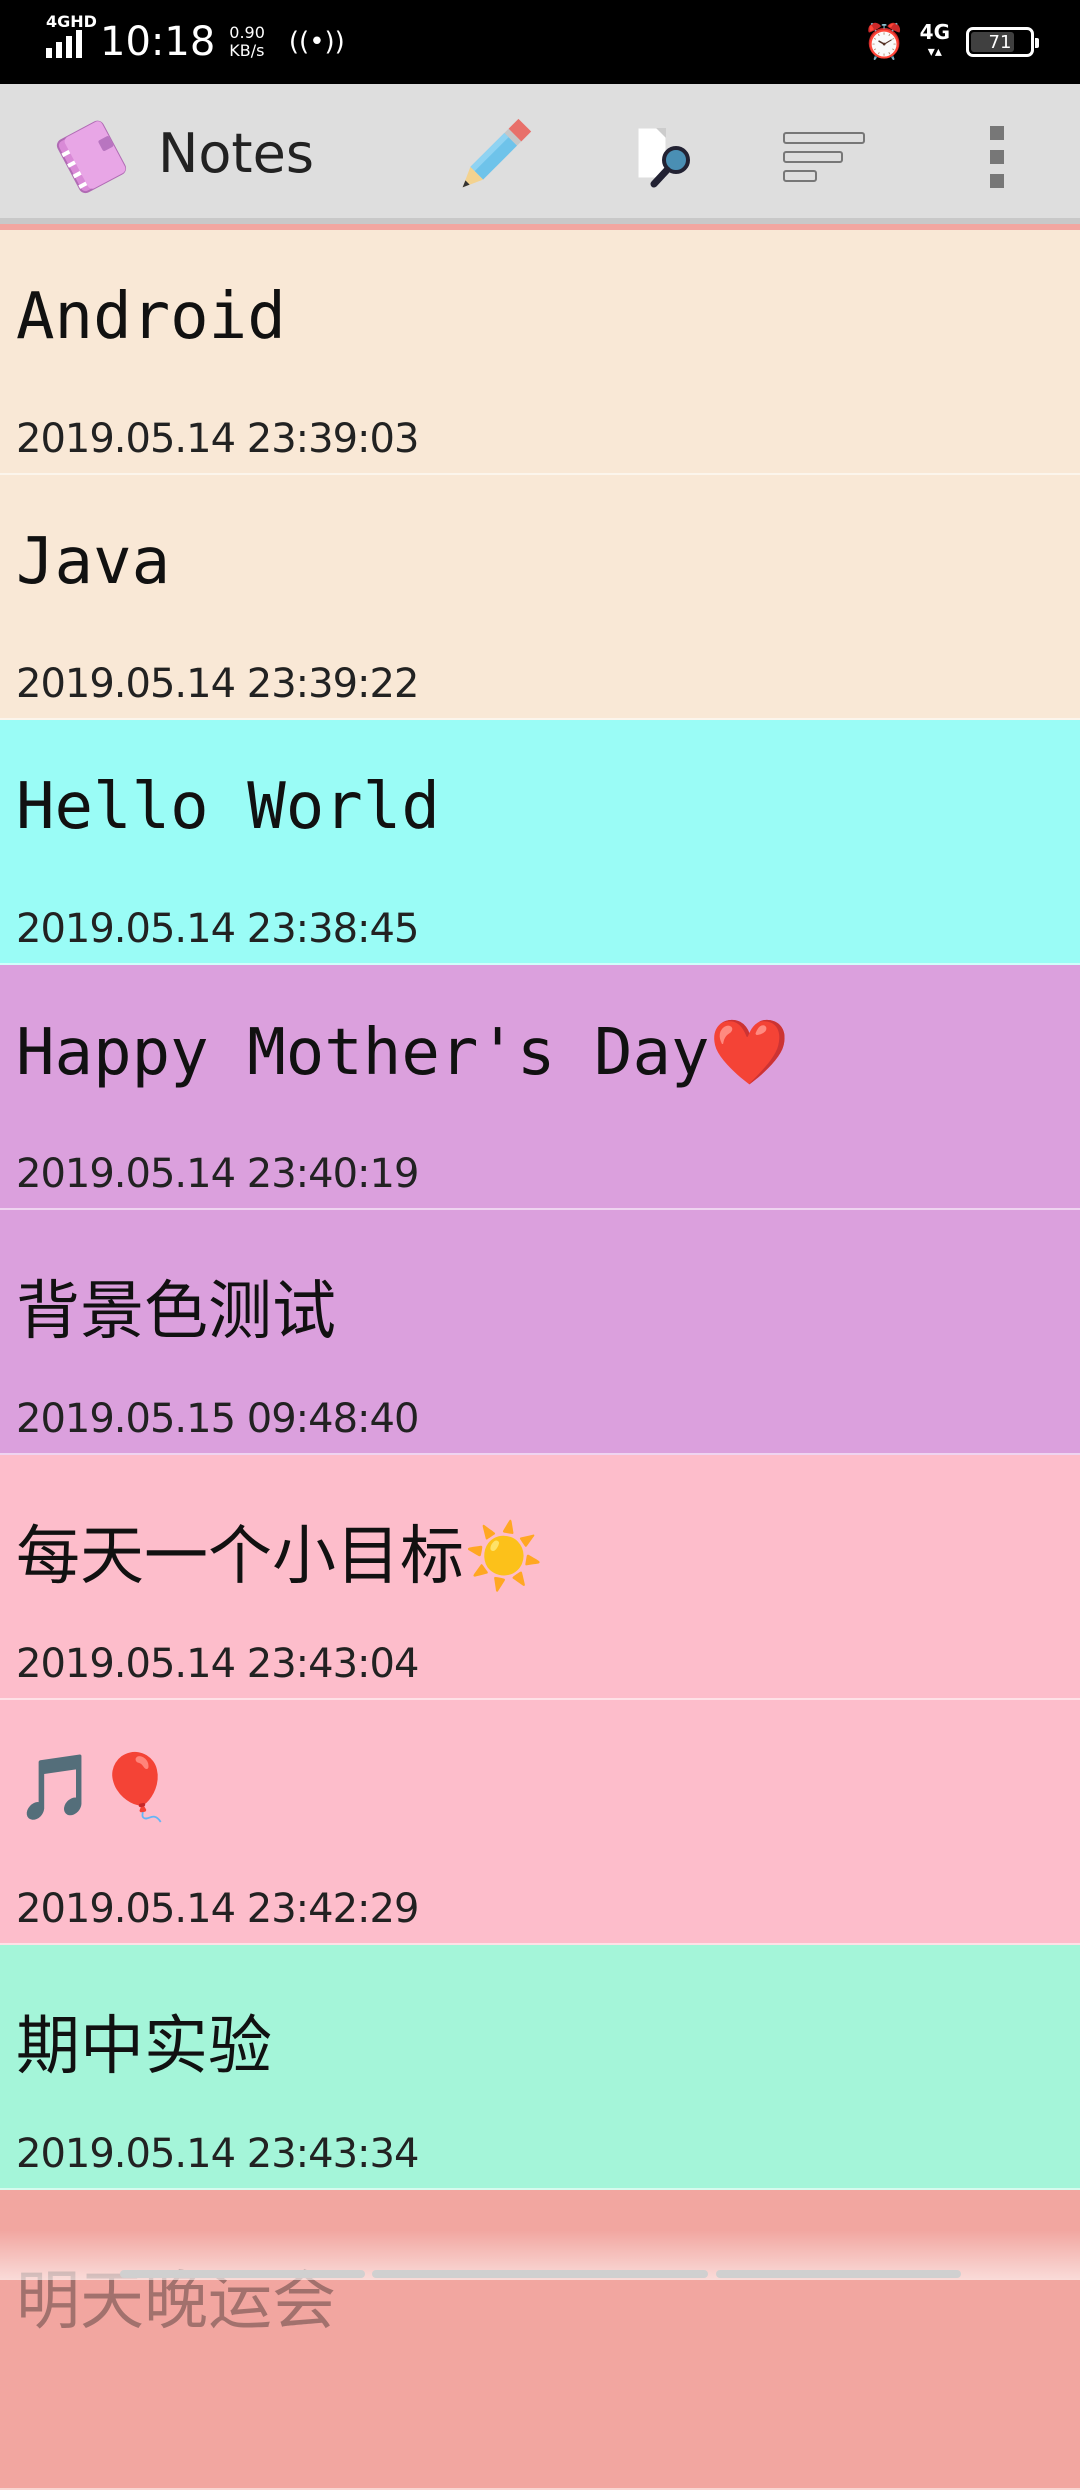 The height and width of the screenshot is (2490, 1080). Describe the element at coordinates (951, 42) in the screenshot. I see `status-bar-right: ⏰ 4G ▾▴ 71` at that location.